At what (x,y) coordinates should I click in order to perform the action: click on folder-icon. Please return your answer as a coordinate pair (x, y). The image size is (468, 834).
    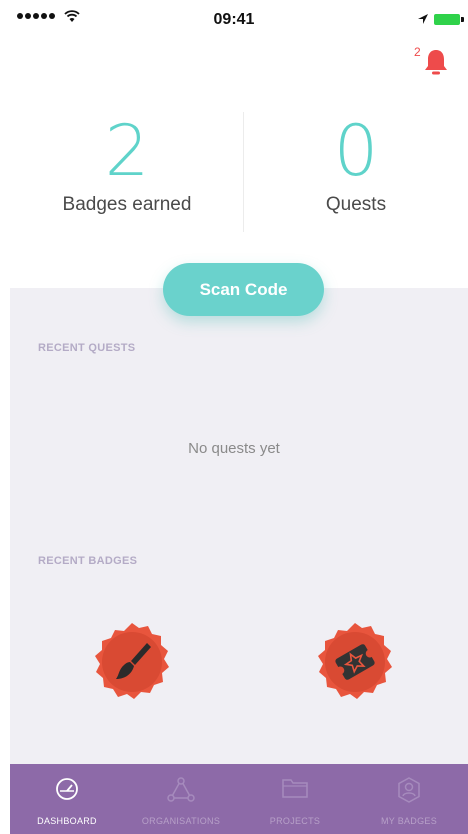
    Looking at the image, I should click on (295, 788).